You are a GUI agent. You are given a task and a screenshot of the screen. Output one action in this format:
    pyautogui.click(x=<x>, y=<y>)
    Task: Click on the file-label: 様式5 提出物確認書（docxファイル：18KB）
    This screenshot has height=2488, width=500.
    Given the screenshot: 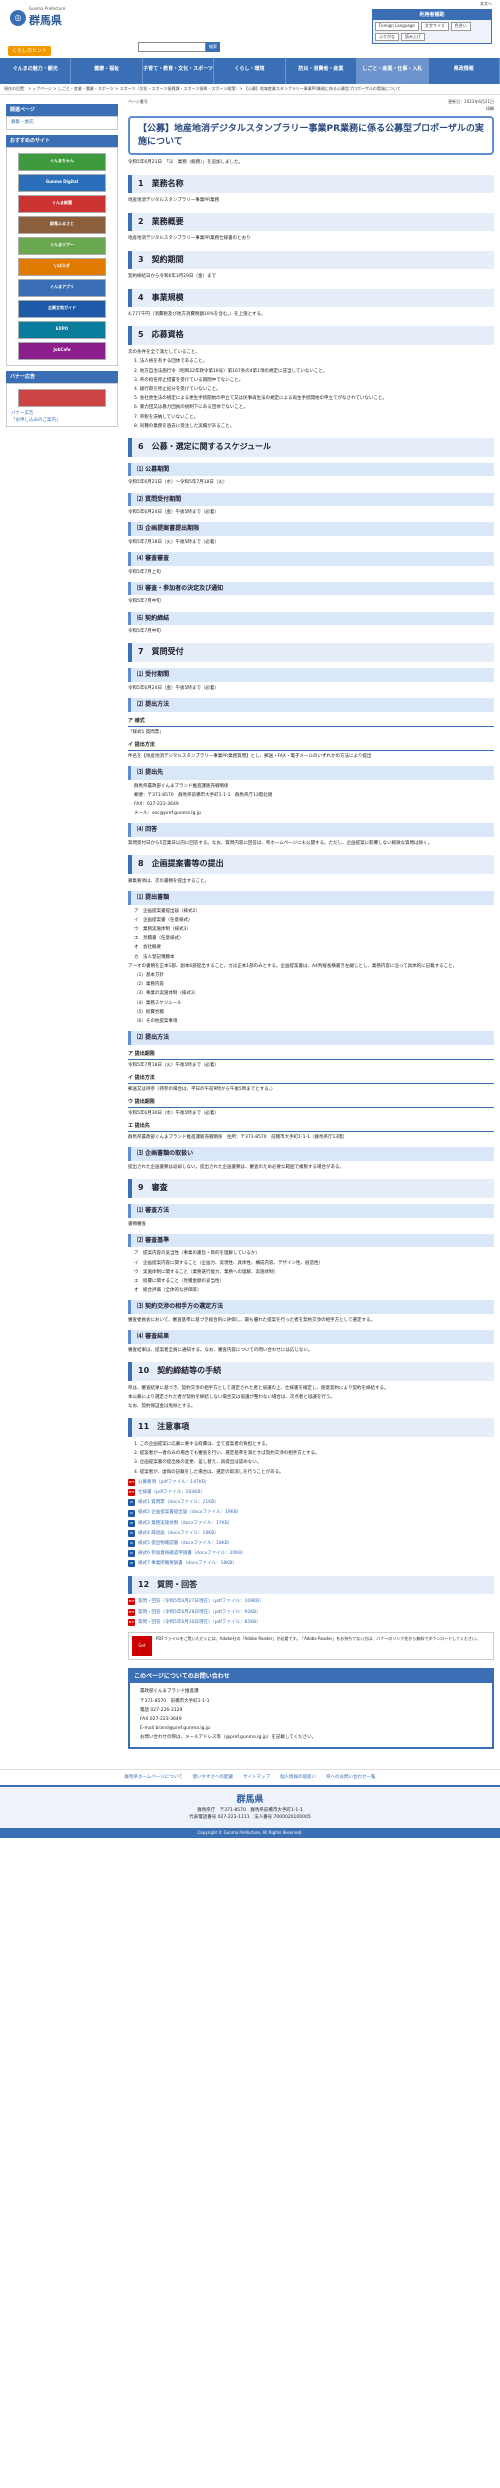 What is the action you would take?
    pyautogui.click(x=185, y=1543)
    